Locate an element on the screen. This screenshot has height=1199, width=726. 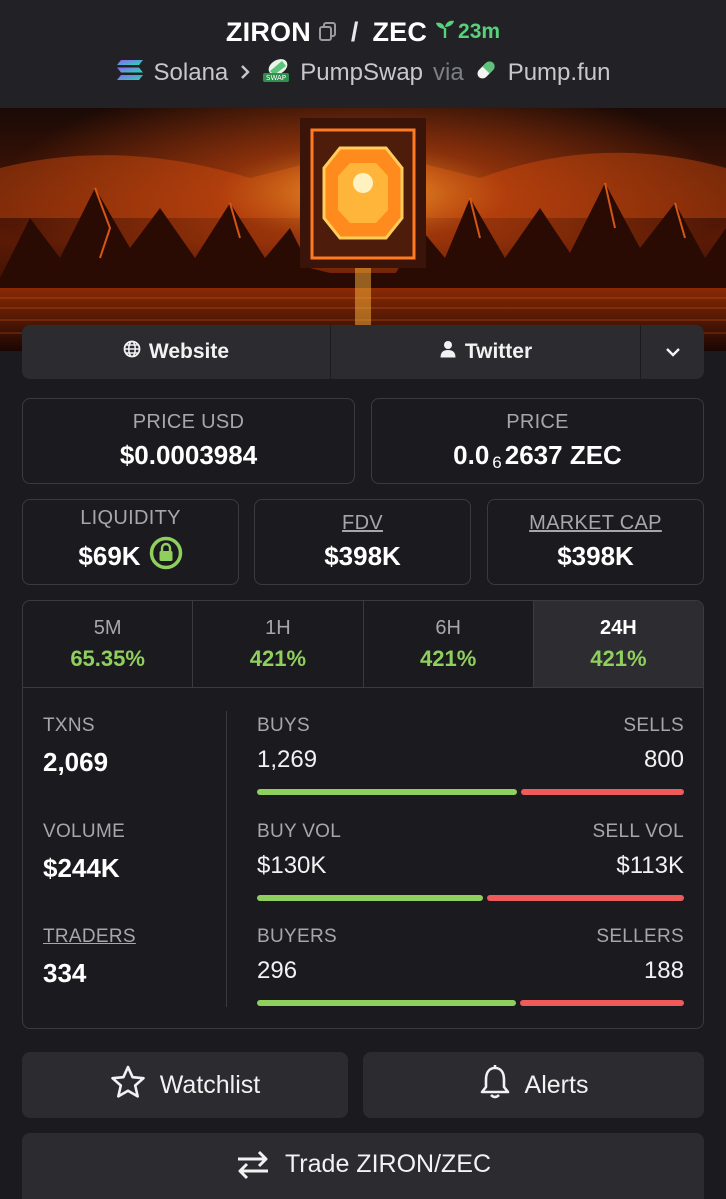
sellers-value: 188 is located at coordinates (663, 970).